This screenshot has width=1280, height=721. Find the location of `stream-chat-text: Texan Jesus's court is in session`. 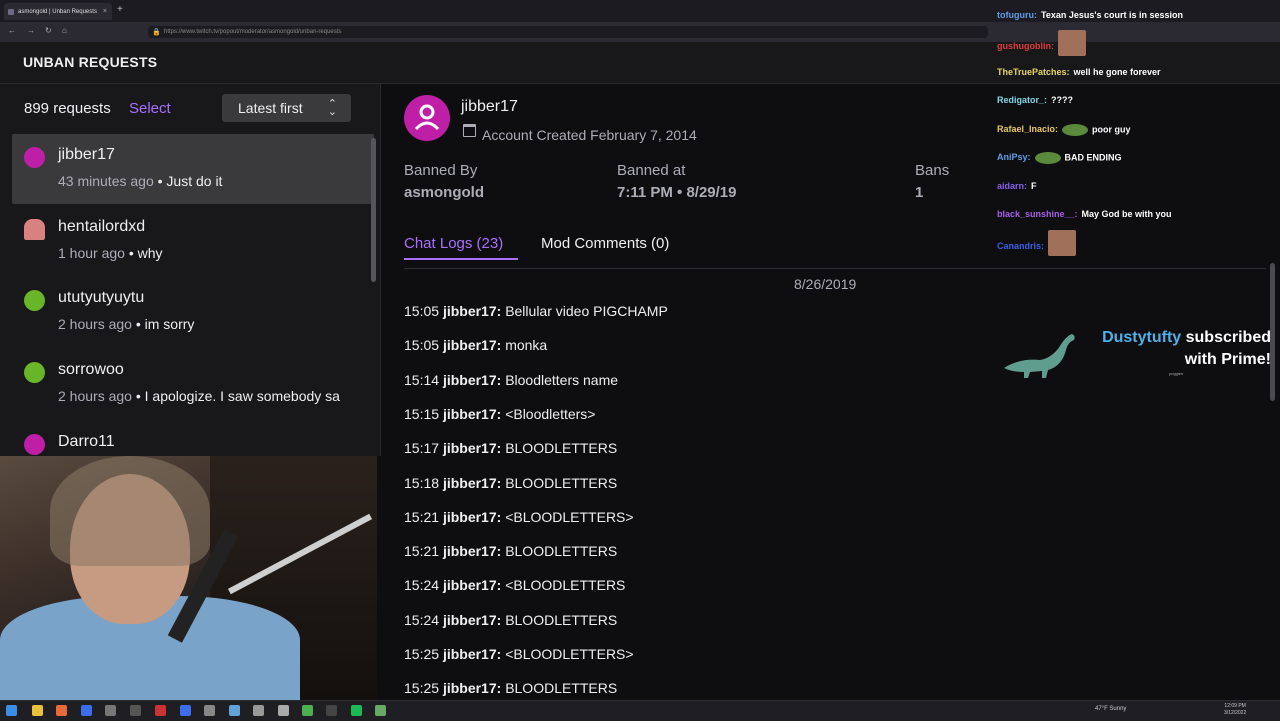

stream-chat-text: Texan Jesus's court is in session is located at coordinates (1112, 15).